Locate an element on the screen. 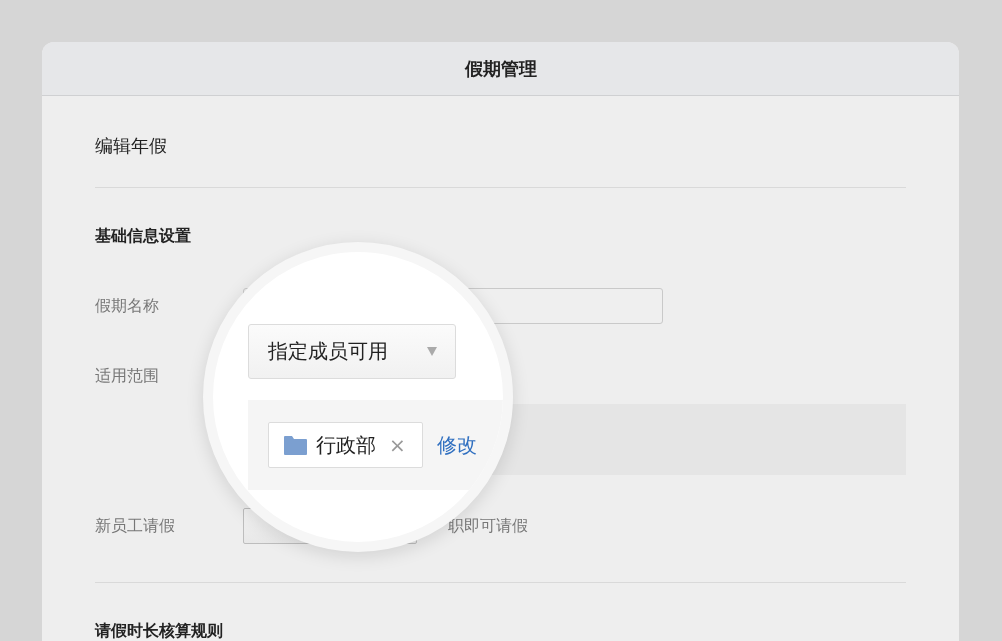 The width and height of the screenshot is (1002, 641). field-label: 适用范围 is located at coordinates (127, 376).